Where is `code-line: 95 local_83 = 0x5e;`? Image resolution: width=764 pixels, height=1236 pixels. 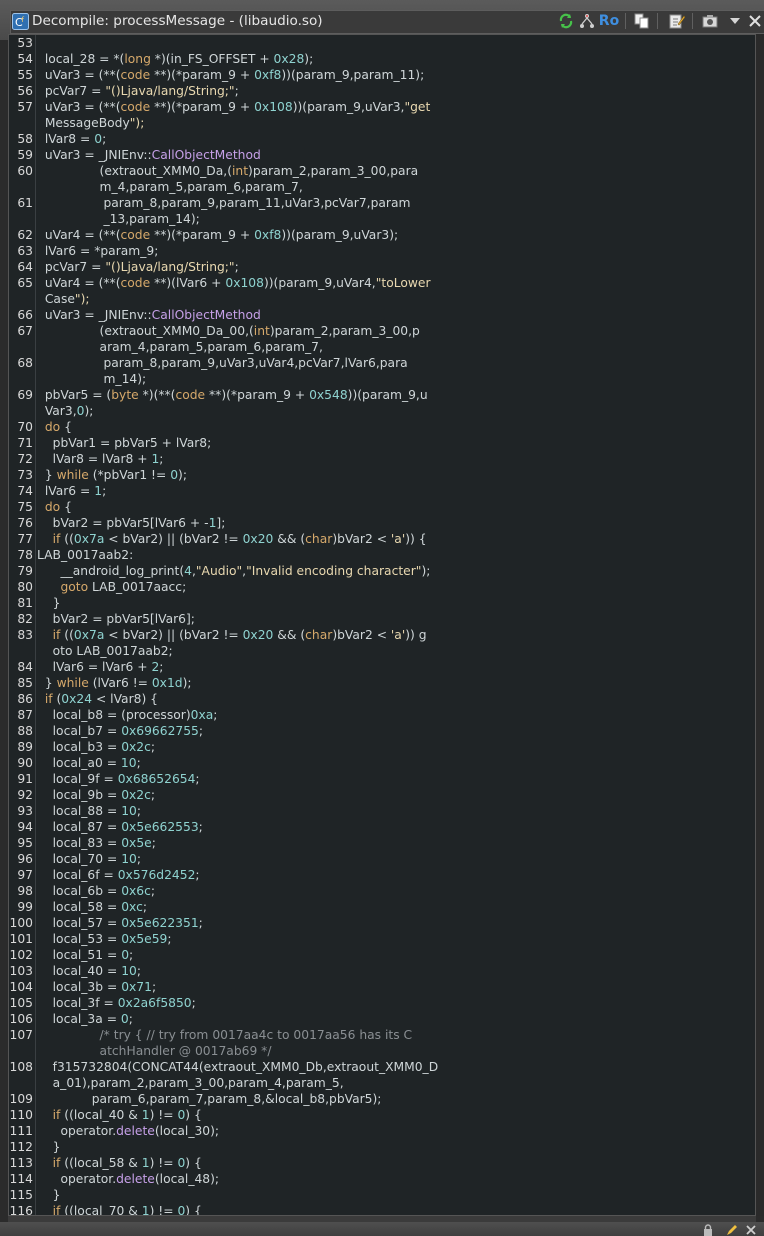 code-line: 95 local_83 = 0x5e; is located at coordinates (379, 843).